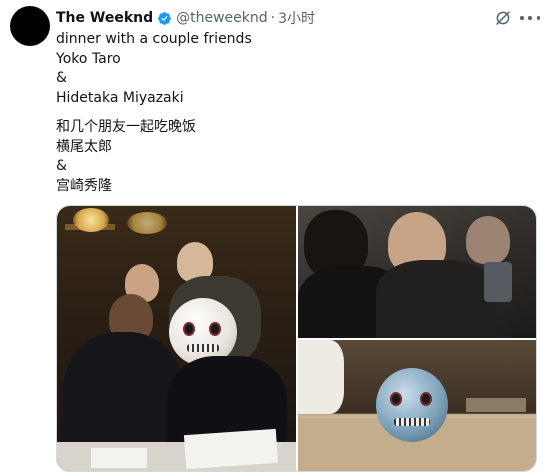 This screenshot has height=476, width=550. What do you see at coordinates (154, 39) in the screenshot?
I see `tweet-line: dinner with a couple friends` at bounding box center [154, 39].